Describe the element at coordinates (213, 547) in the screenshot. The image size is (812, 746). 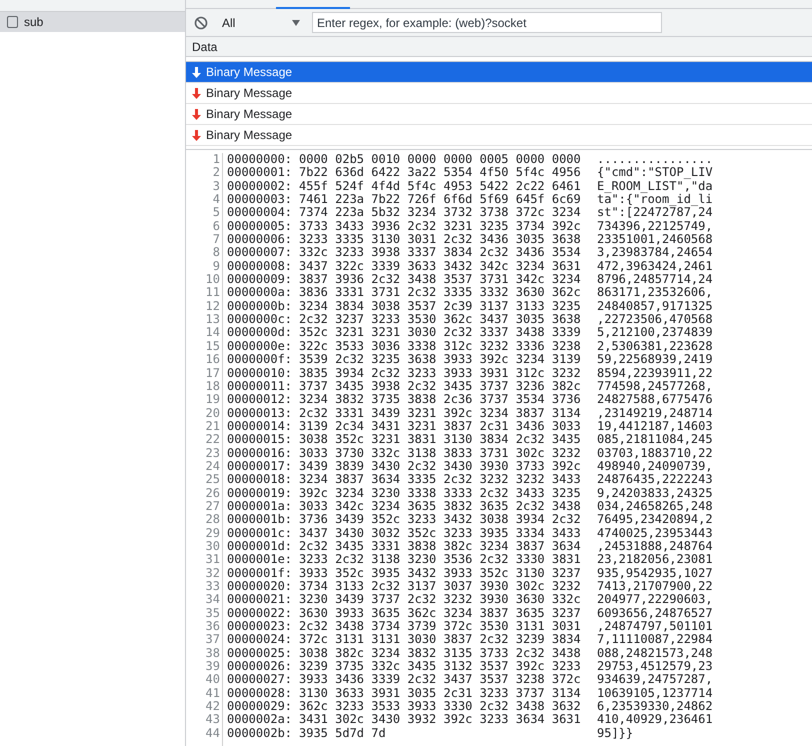
I see `line-number: 30` at that location.